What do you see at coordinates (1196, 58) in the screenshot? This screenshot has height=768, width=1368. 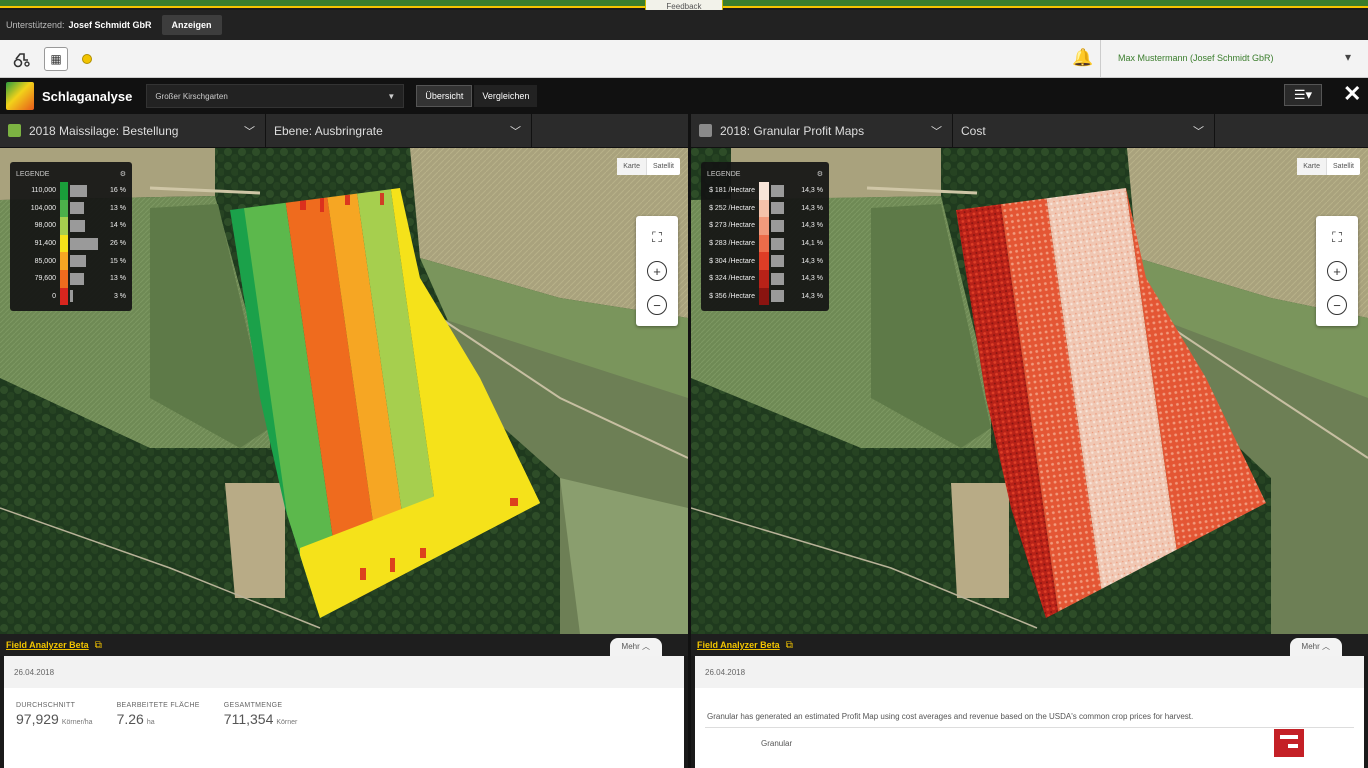 I see `user-name: Max Mustermann (Josef Schmidt GbR)` at bounding box center [1196, 58].